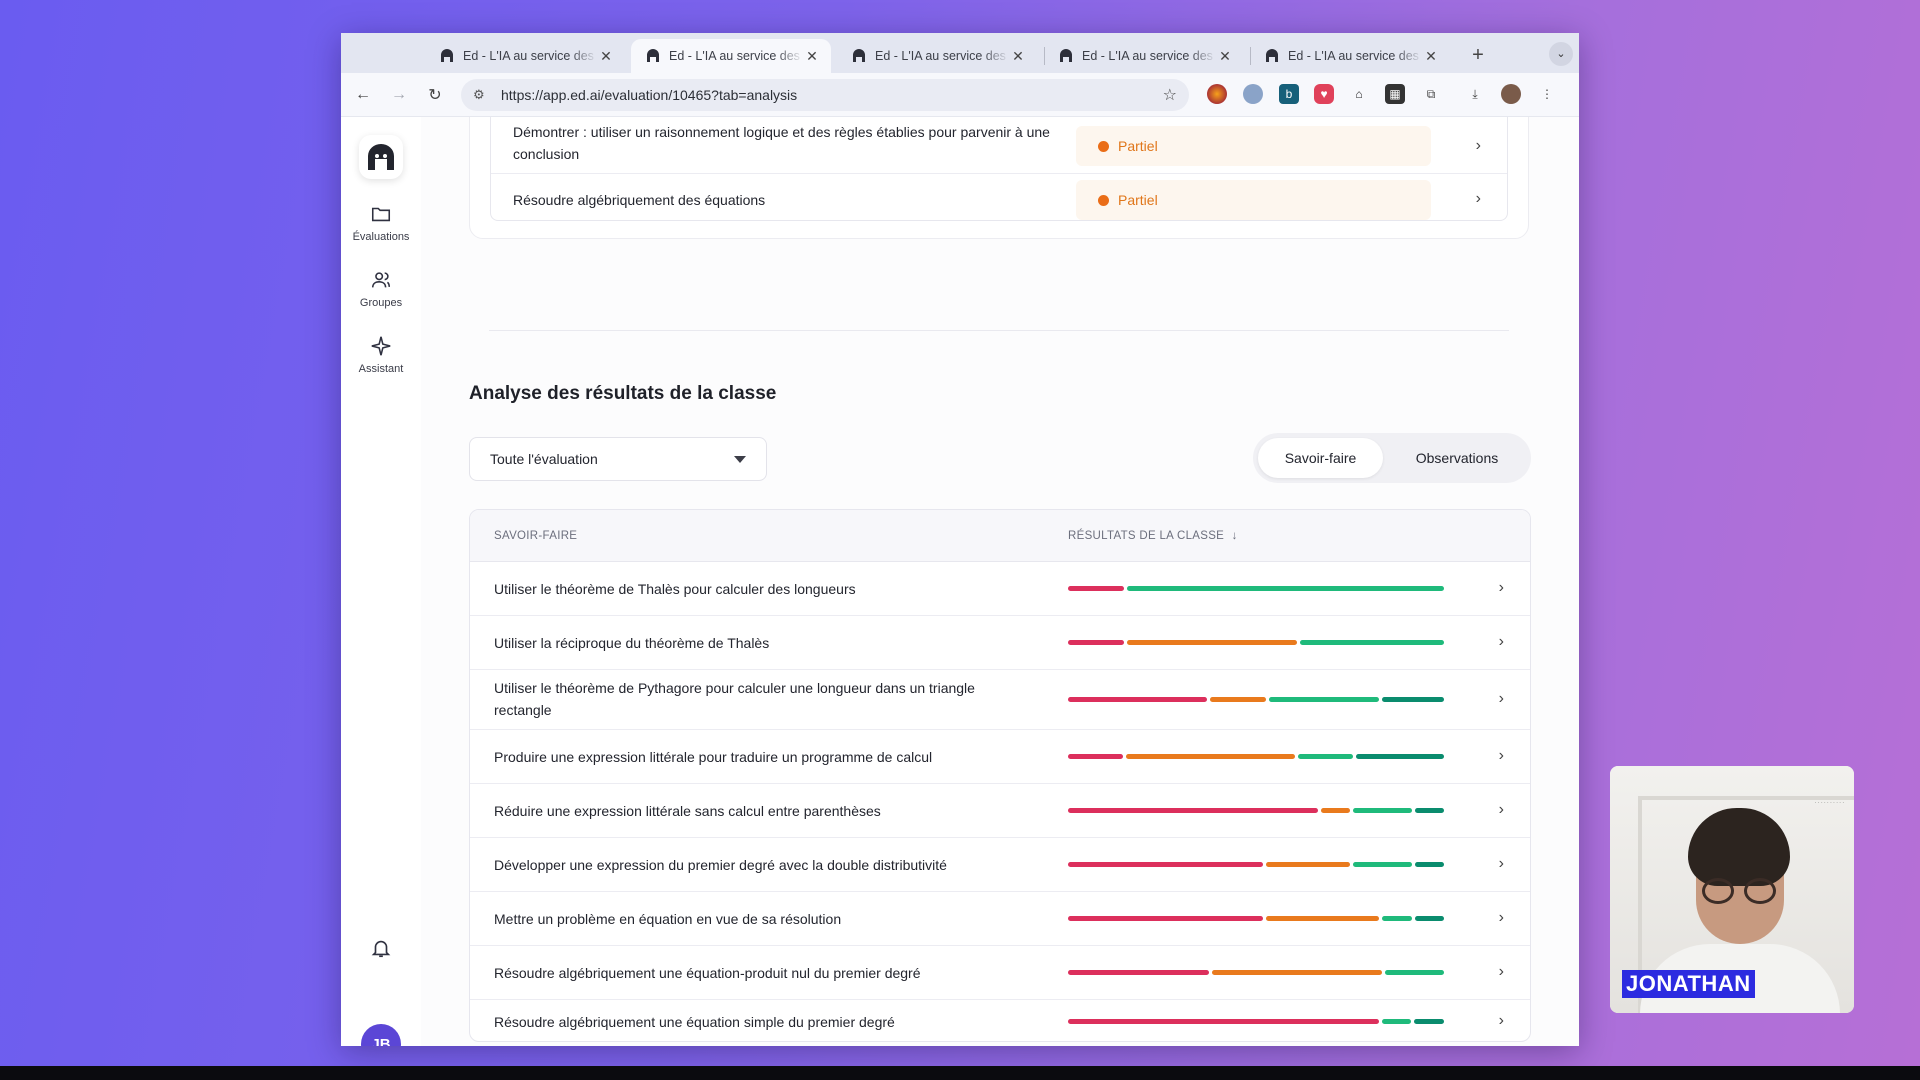 The image size is (1920, 1080). What do you see at coordinates (484, 95) in the screenshot?
I see `site-settings-icon: ⚙` at bounding box center [484, 95].